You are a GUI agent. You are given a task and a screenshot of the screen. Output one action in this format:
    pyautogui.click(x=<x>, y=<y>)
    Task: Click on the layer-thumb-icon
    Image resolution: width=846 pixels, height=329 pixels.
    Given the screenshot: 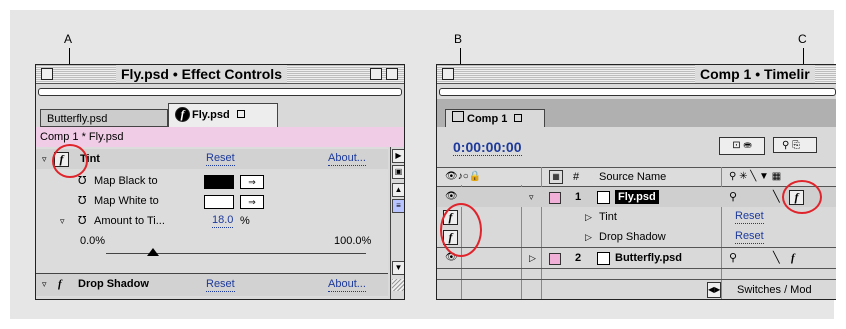 What is the action you would take?
    pyautogui.click(x=603, y=197)
    